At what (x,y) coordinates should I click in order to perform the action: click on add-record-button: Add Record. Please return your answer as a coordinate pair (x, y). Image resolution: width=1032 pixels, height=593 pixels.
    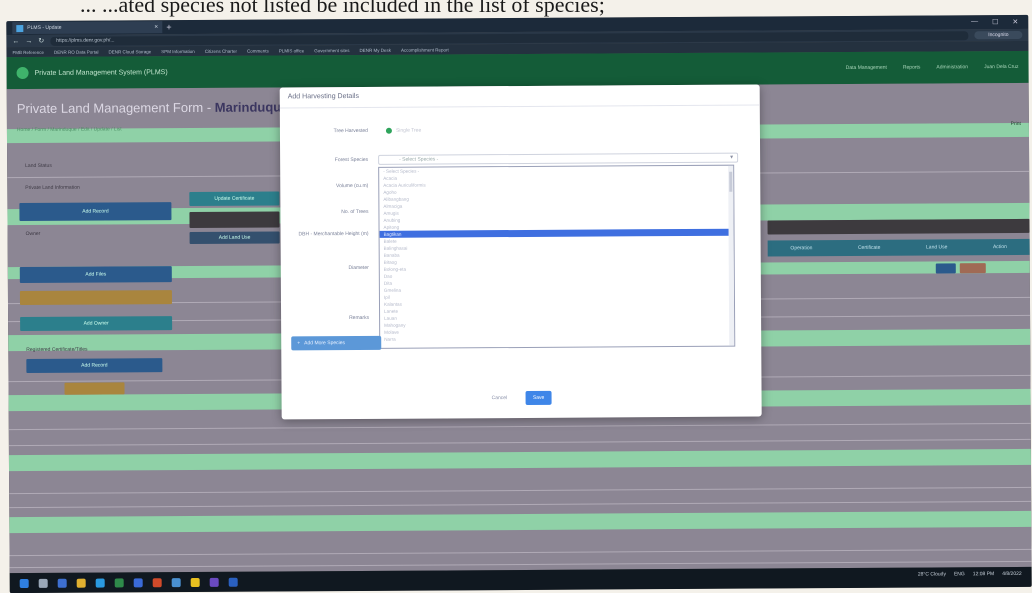
    Looking at the image, I should click on (95, 212).